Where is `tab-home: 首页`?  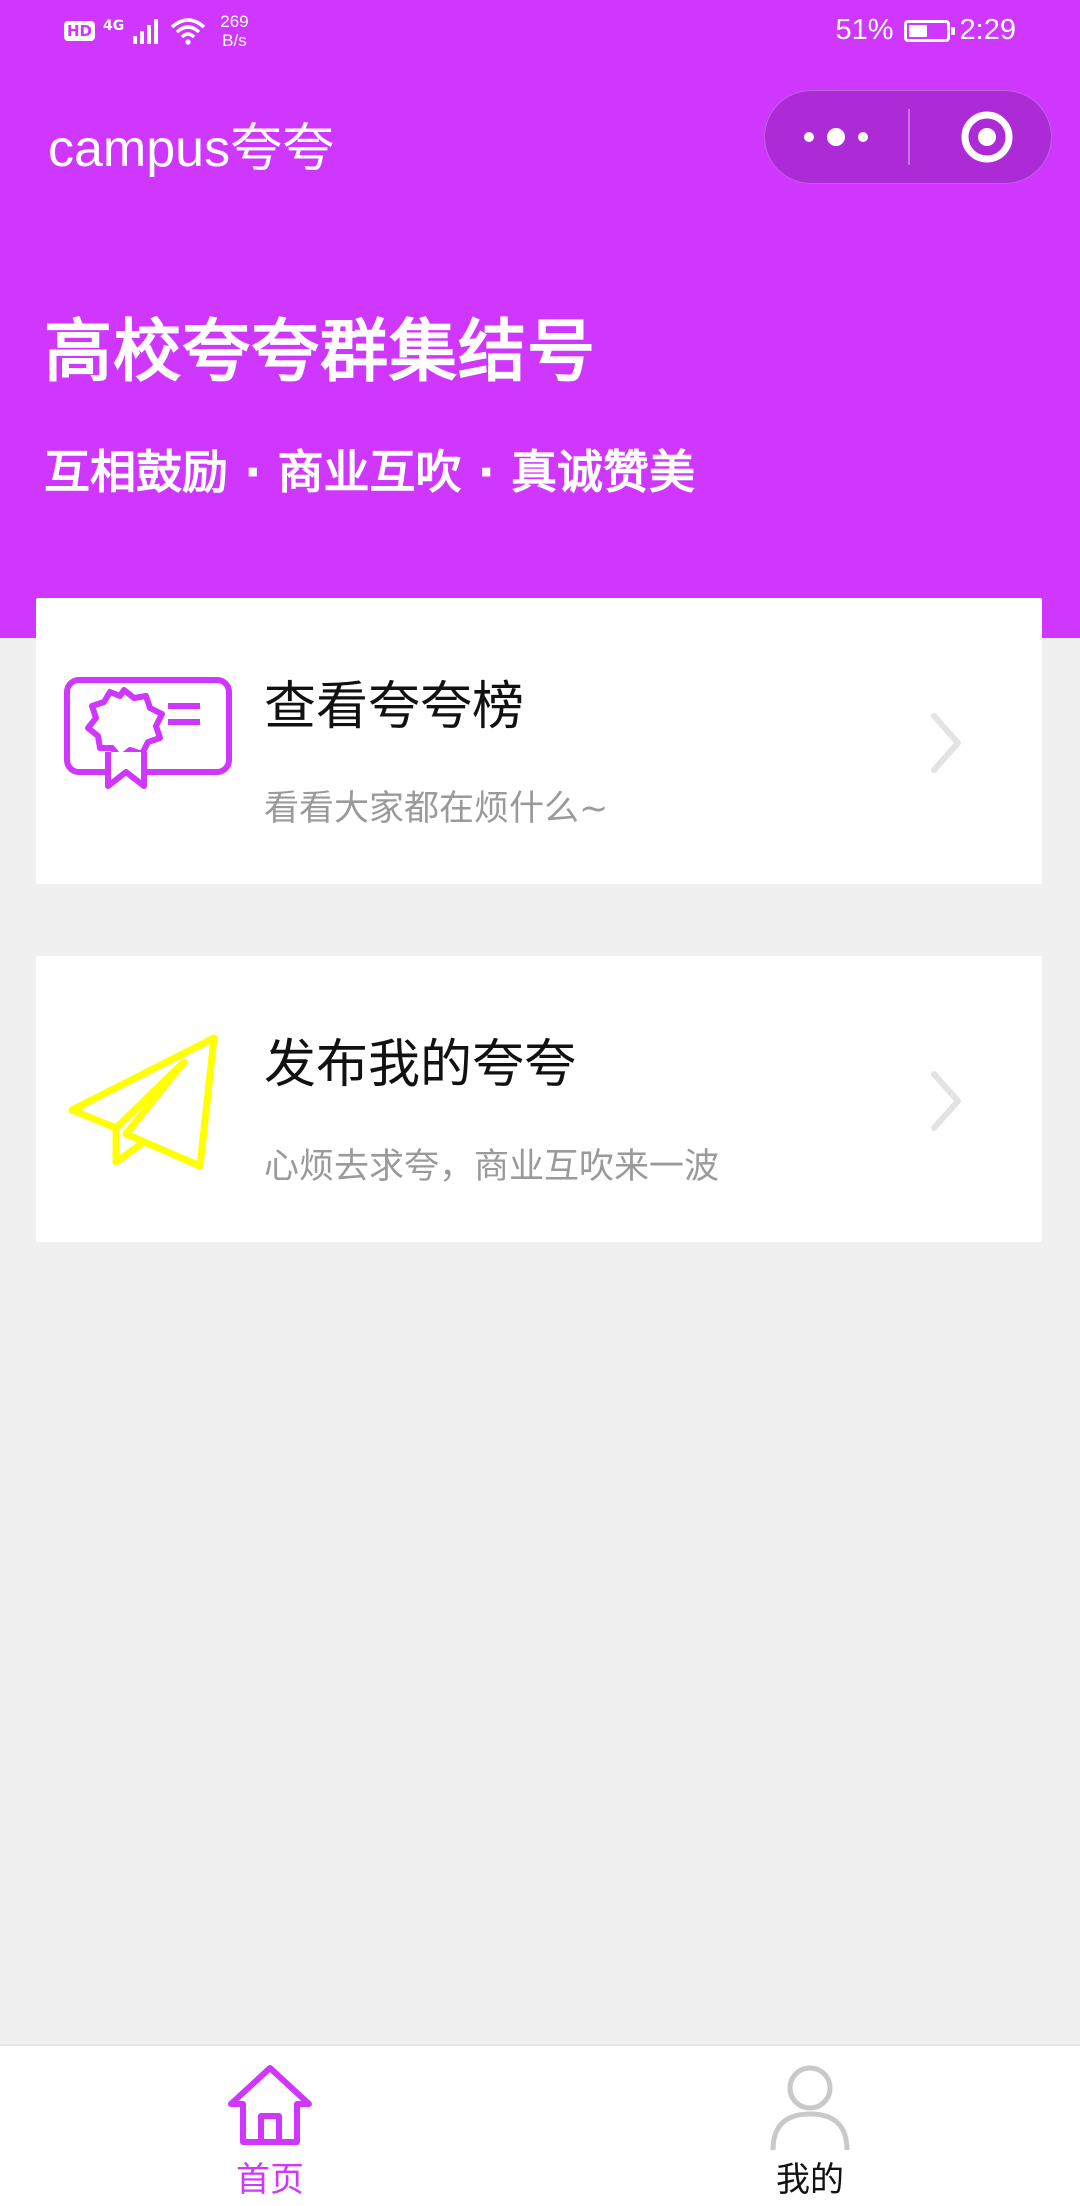 tab-home: 首页 is located at coordinates (270, 2126).